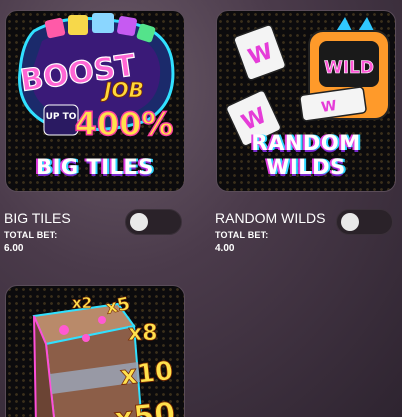 Image resolution: width=402 pixels, height=417 pixels. What do you see at coordinates (329, 107) in the screenshot?
I see `svg-text: W` at bounding box center [329, 107].